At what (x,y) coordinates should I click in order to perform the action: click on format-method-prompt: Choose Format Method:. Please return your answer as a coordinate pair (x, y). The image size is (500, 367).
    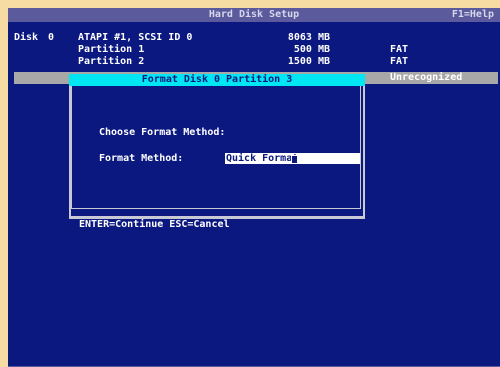
    Looking at the image, I should click on (162, 132).